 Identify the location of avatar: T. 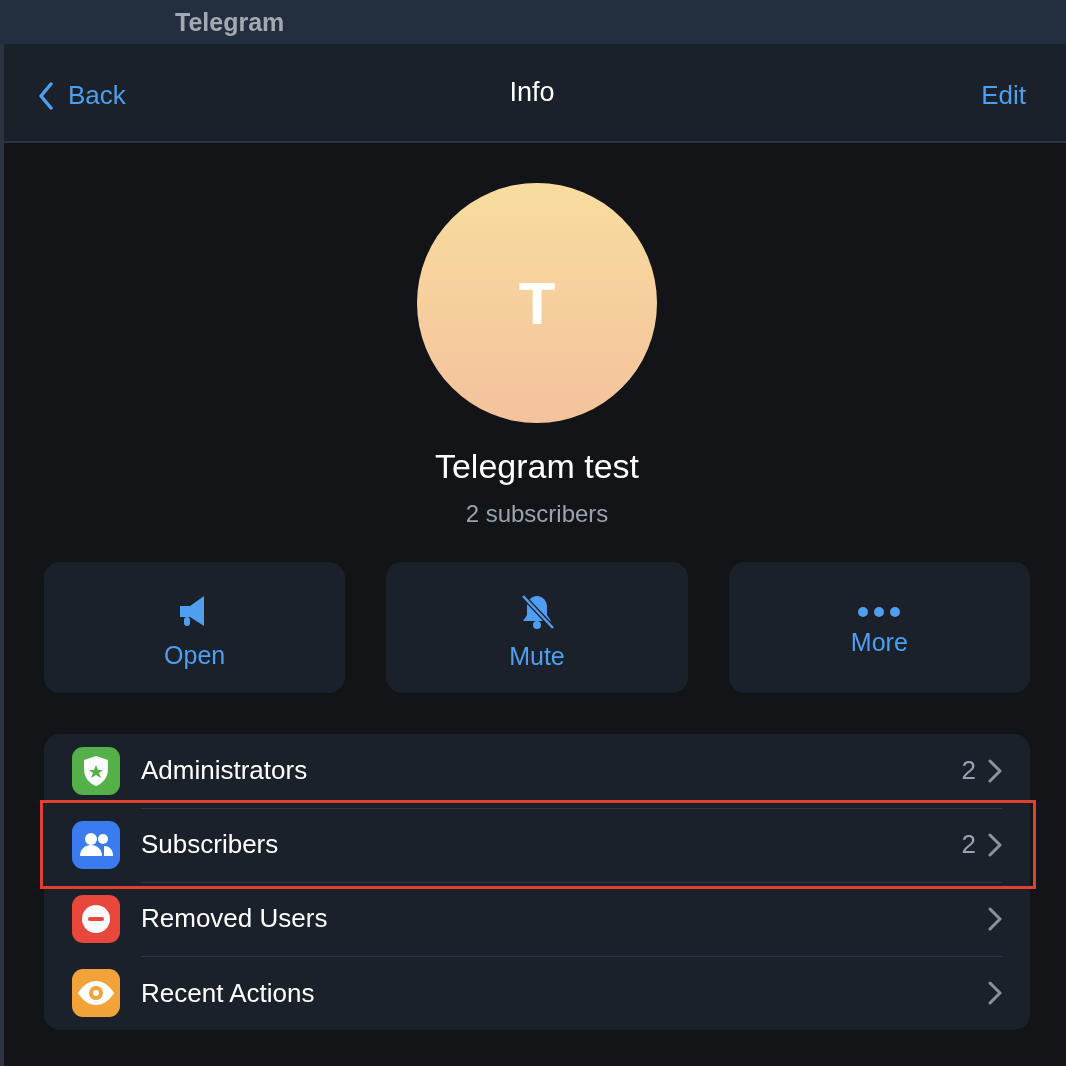
(537, 303).